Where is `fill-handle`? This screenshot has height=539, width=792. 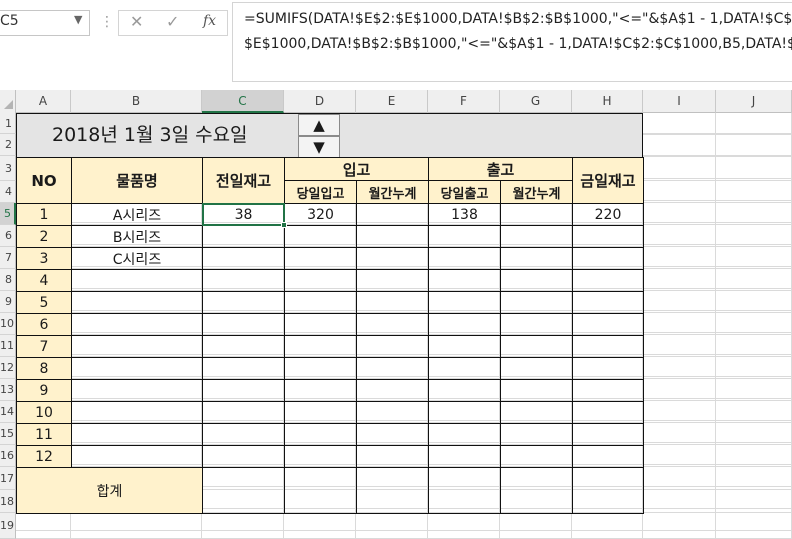
fill-handle is located at coordinates (284, 225).